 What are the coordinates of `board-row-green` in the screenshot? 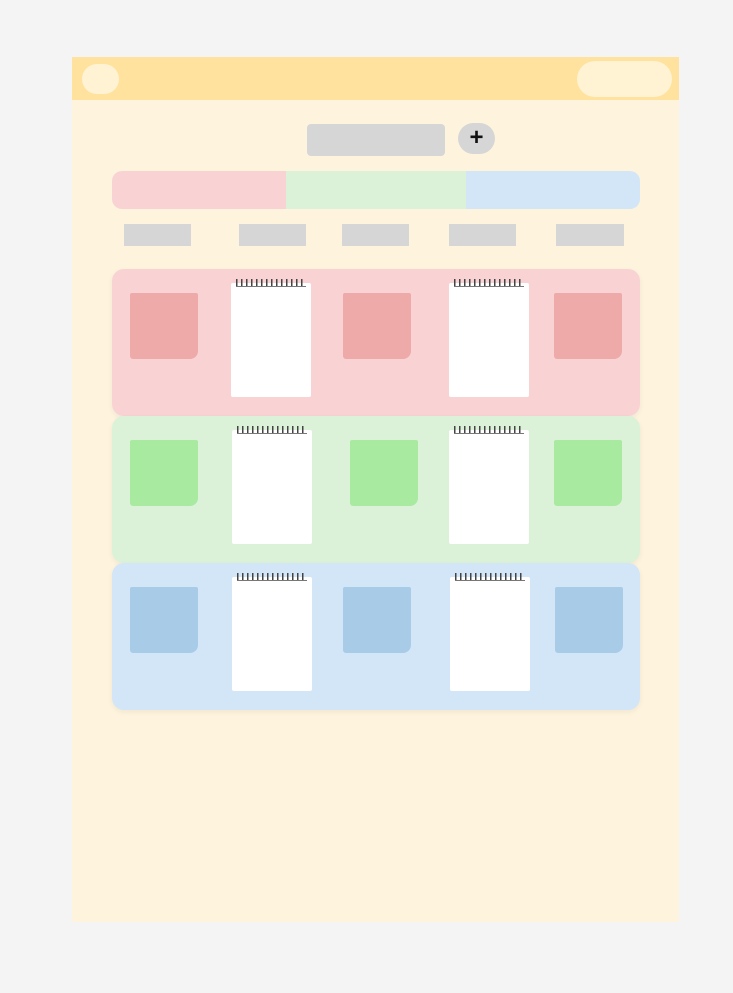 It's located at (376, 489).